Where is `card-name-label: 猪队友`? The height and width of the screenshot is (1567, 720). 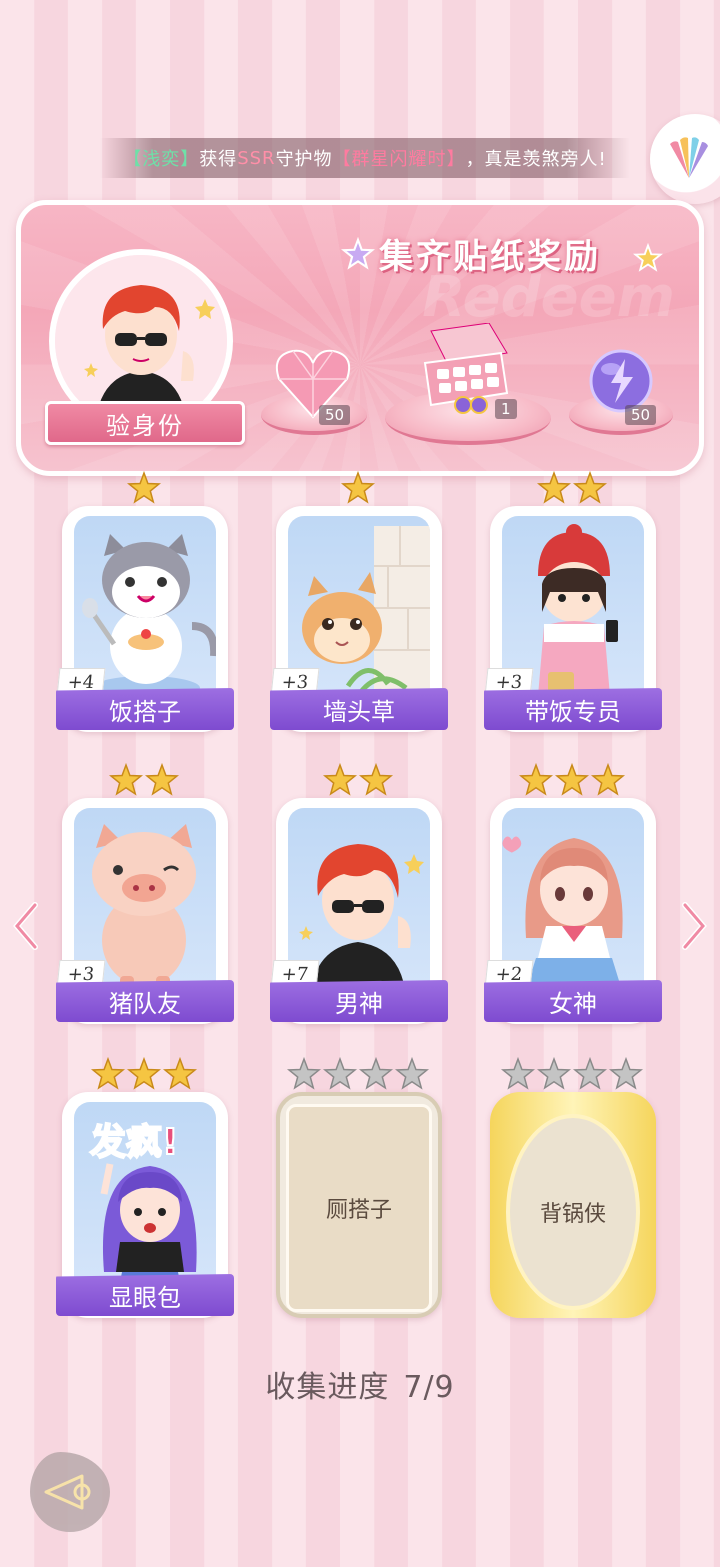
card-name-label: 猪队友 is located at coordinates (145, 1001).